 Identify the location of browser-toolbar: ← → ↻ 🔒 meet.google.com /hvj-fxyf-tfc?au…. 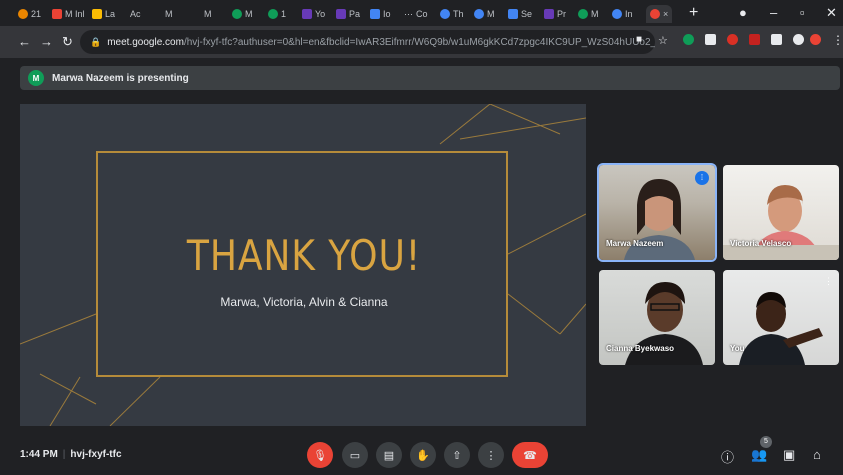
(421, 42).